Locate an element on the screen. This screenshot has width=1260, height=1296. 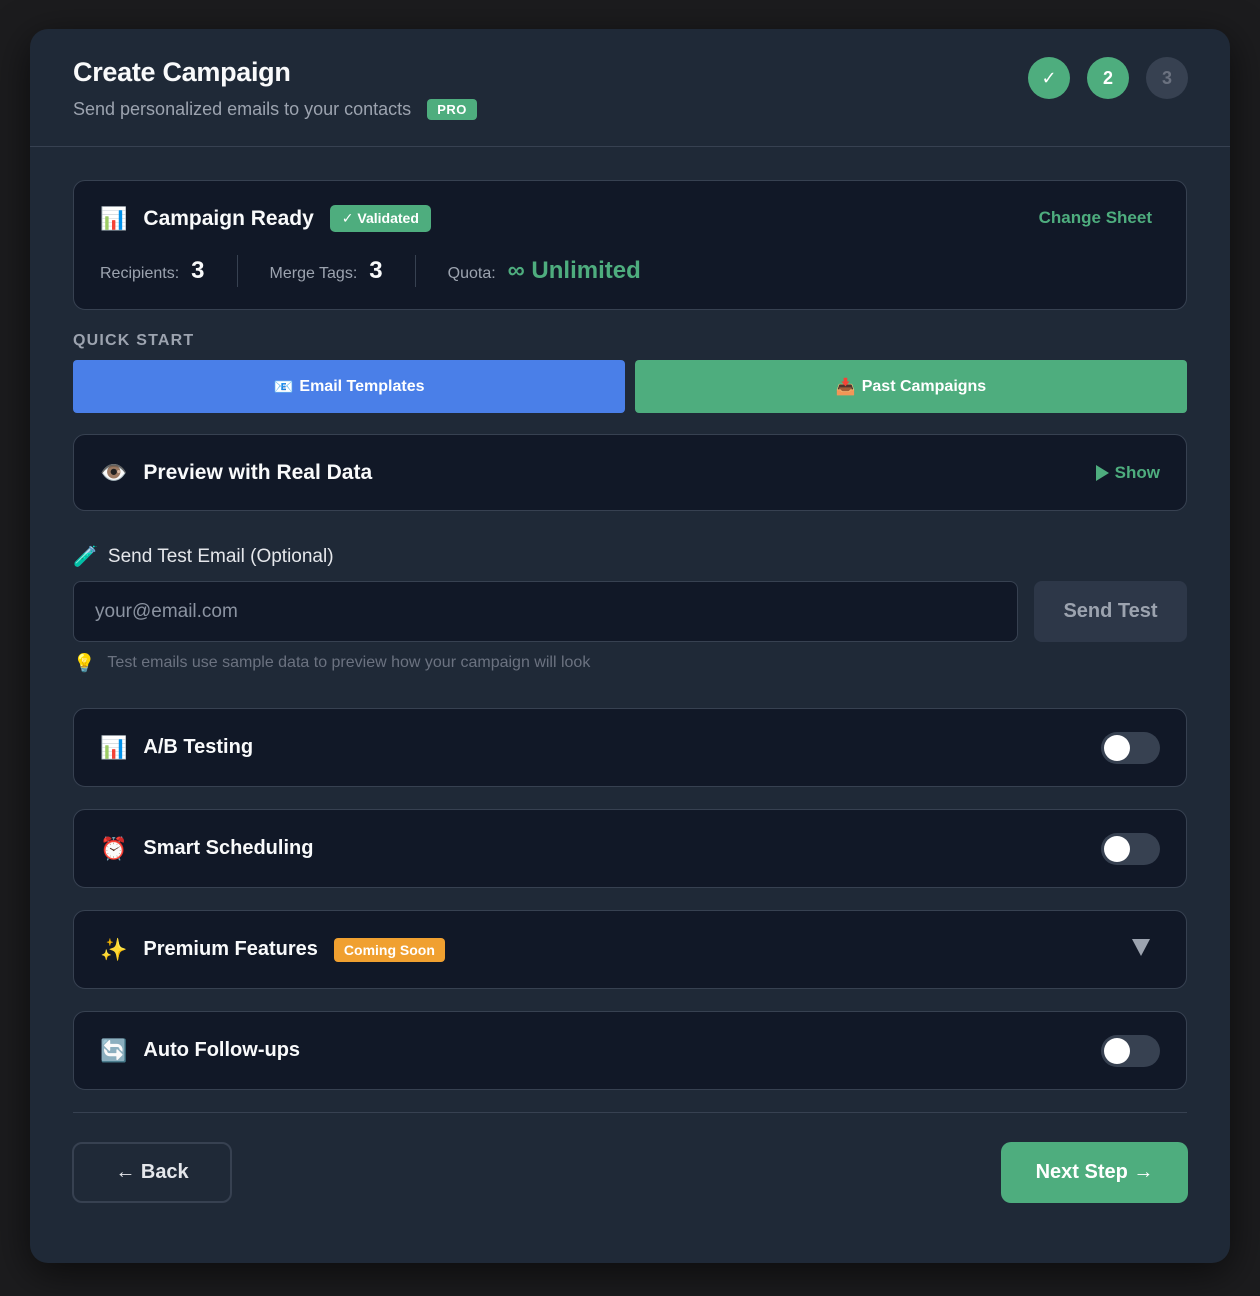
premium-features-title: Premium Features is located at coordinates (230, 949).